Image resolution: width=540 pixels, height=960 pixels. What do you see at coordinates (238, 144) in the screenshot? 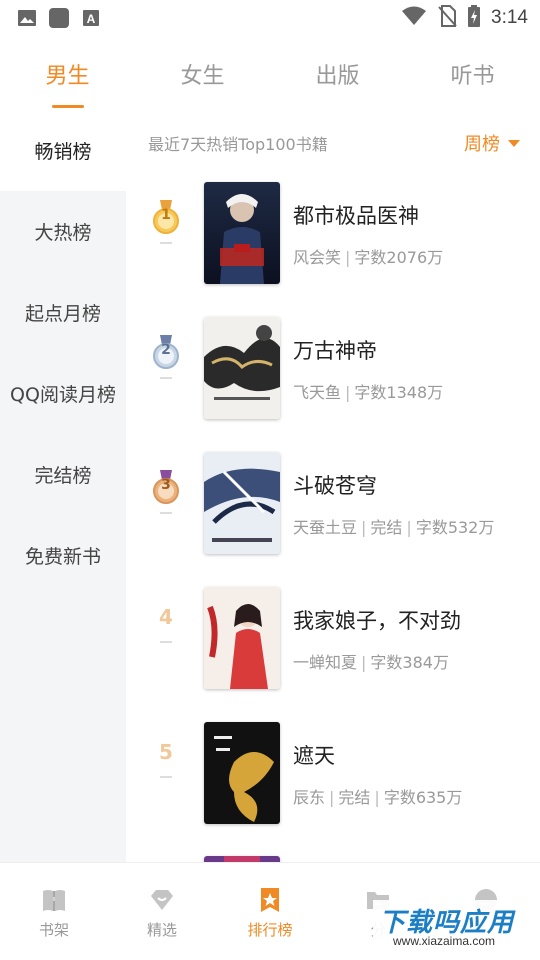
I see `filter-description: 最近7天热销Top100书籍` at bounding box center [238, 144].